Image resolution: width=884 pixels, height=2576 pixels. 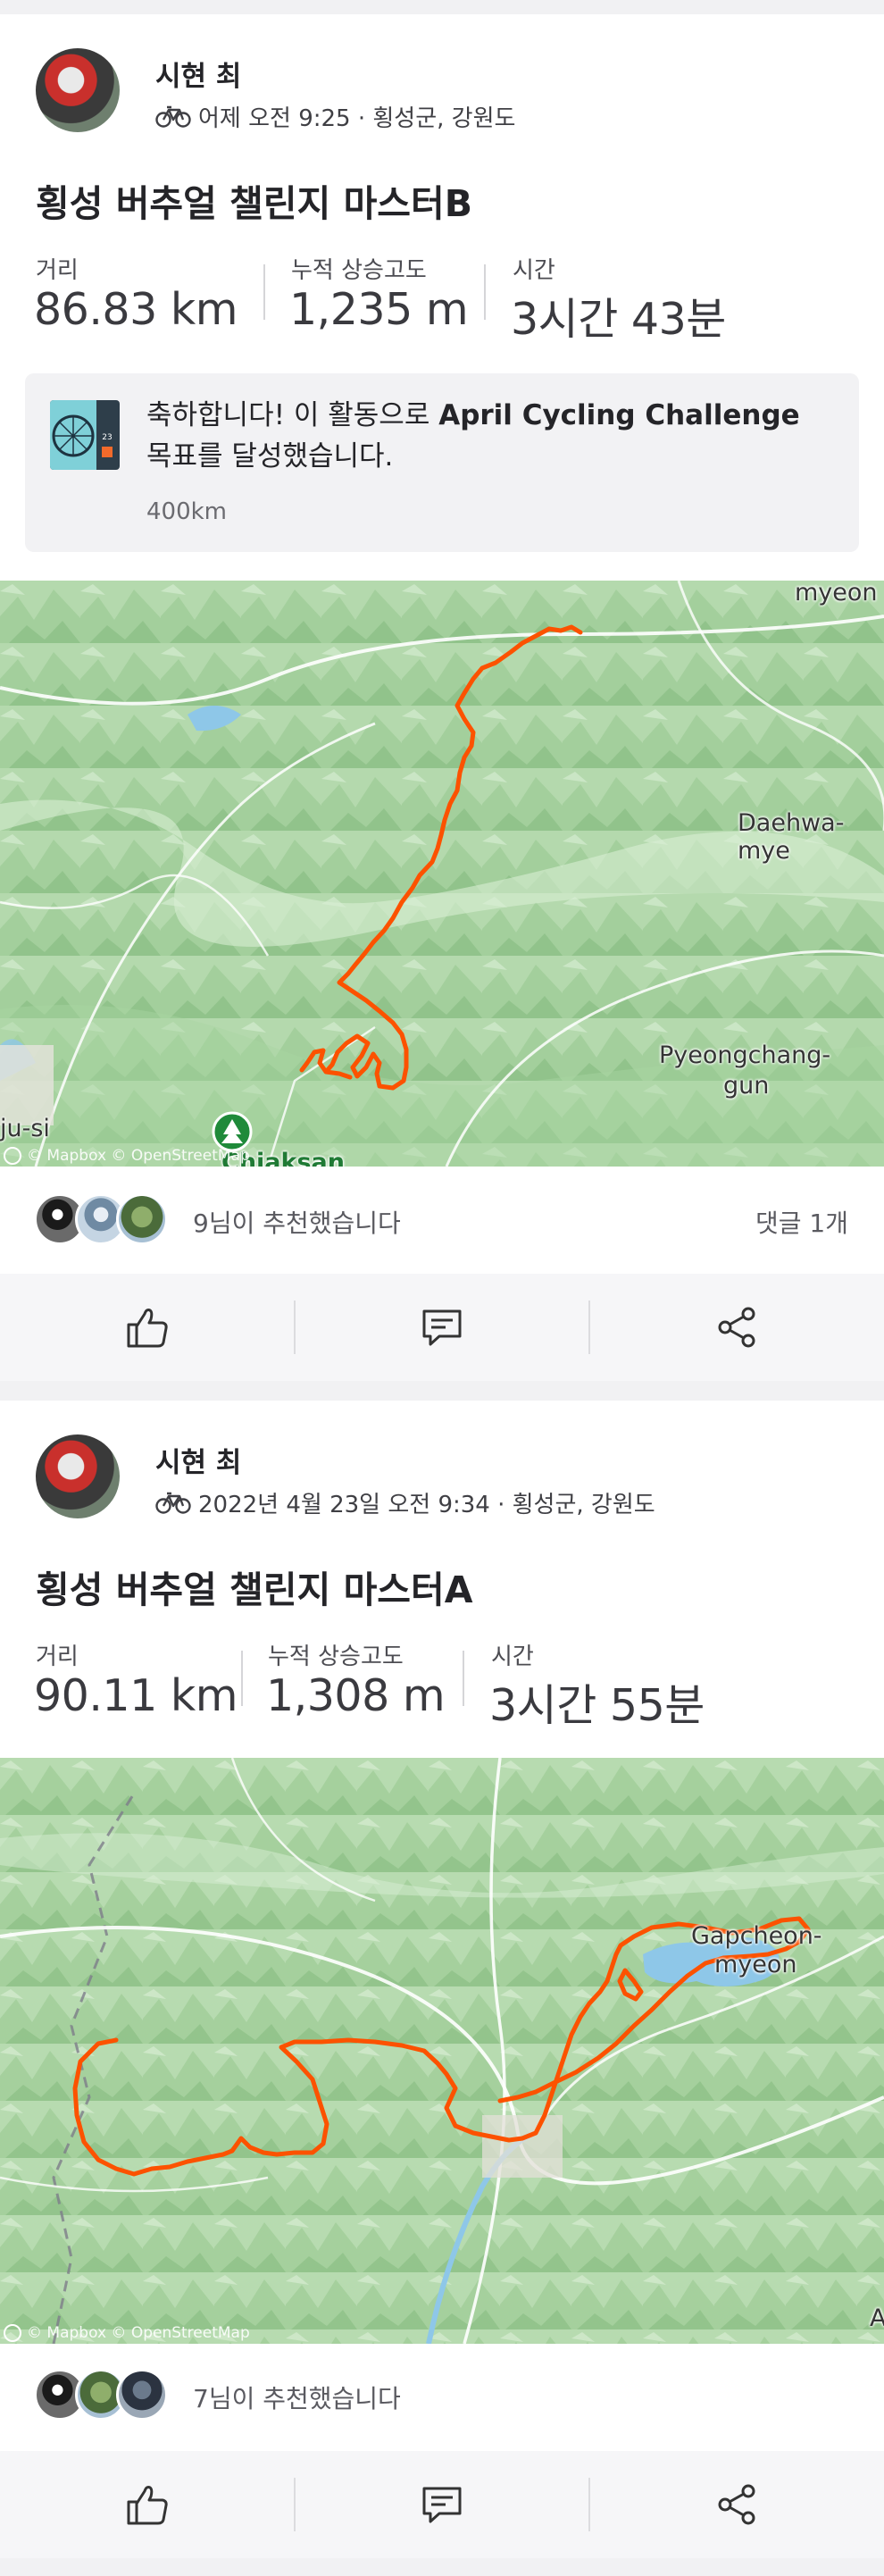 What do you see at coordinates (270, 457) in the screenshot?
I see `achievement-suffix: 목표를 달성했습니다.` at bounding box center [270, 457].